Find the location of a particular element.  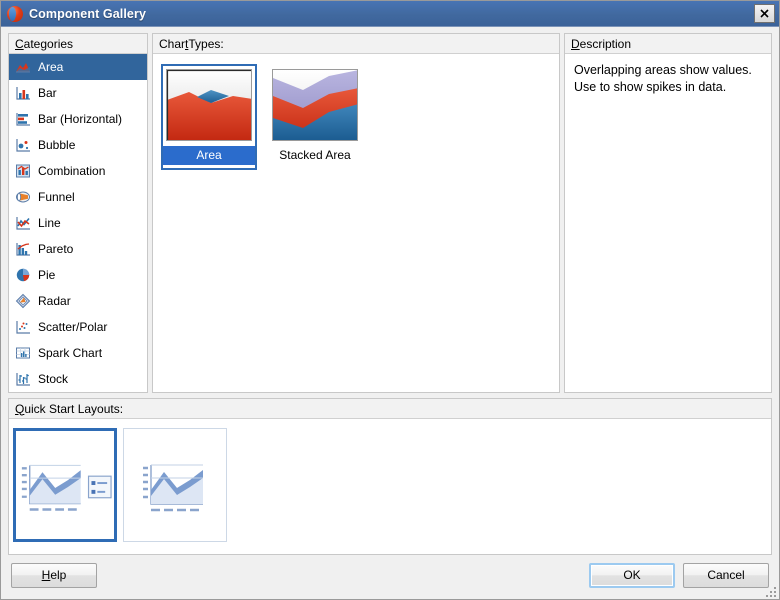

title-bar: Component Gallery is located at coordinates (390, 14).